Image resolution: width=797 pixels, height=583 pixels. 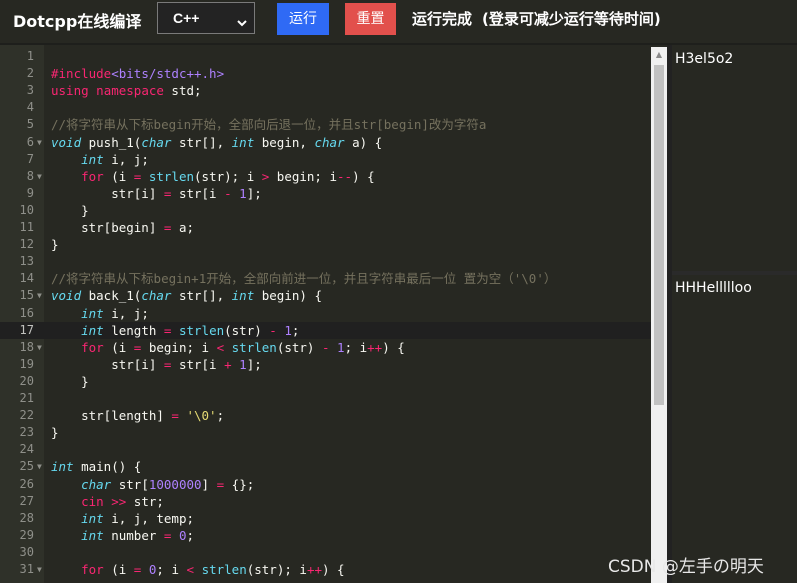 I want to click on chevron-down-icon, so click(x=242, y=22).